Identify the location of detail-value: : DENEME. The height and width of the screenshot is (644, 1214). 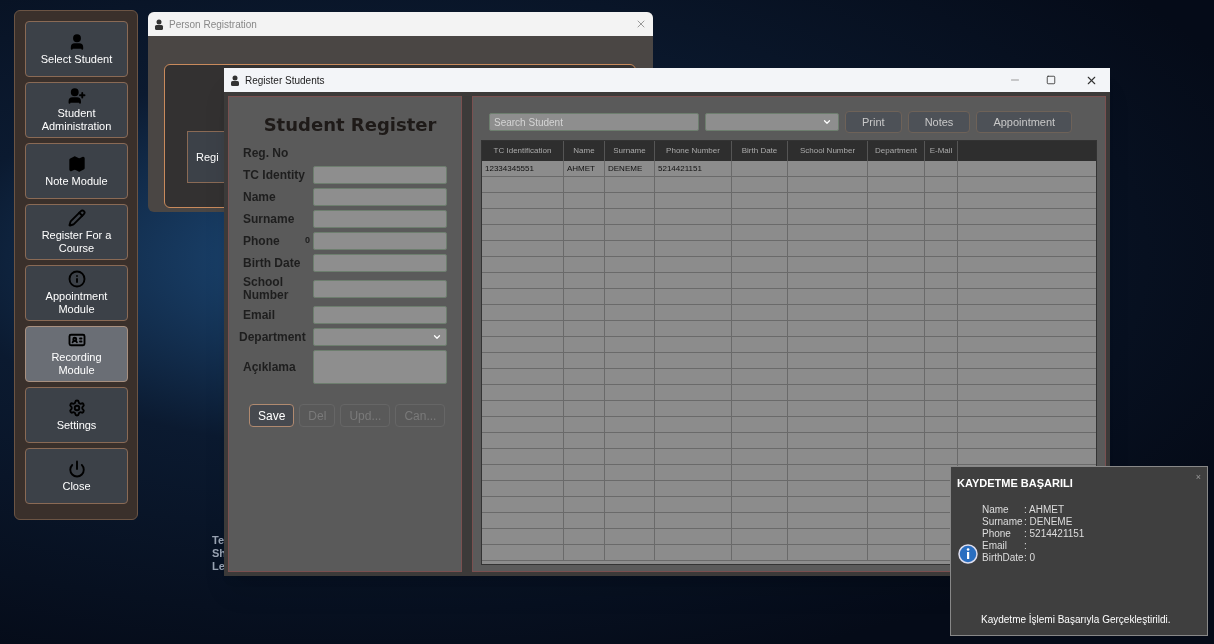
(1048, 521).